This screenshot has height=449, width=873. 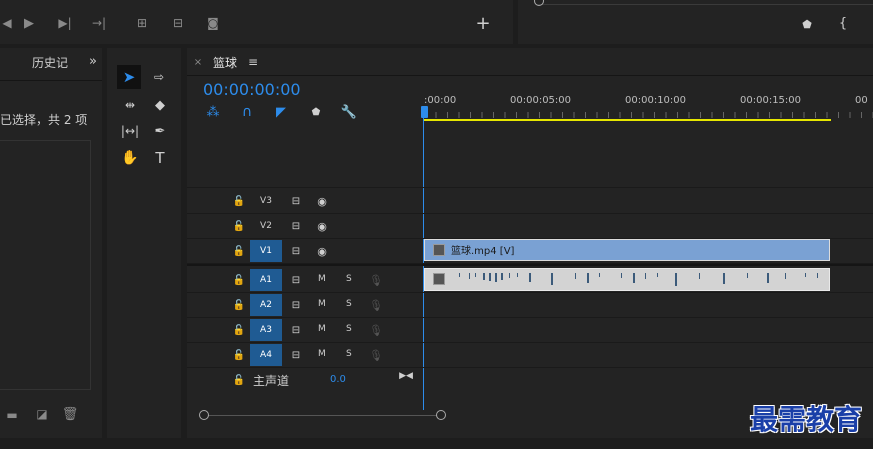 What do you see at coordinates (530, 265) in the screenshot?
I see `va-divider` at bounding box center [530, 265].